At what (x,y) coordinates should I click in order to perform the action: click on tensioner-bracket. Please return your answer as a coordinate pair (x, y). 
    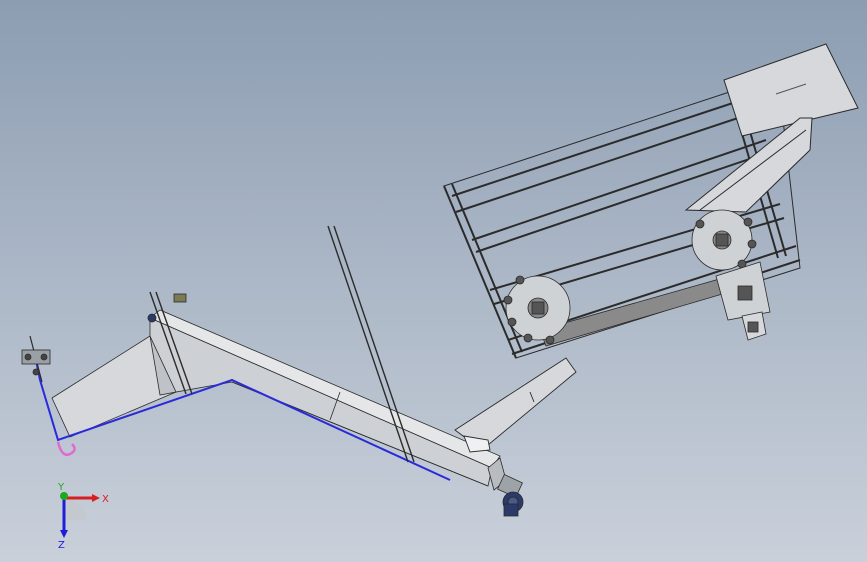
    Looking at the image, I should click on (743, 301).